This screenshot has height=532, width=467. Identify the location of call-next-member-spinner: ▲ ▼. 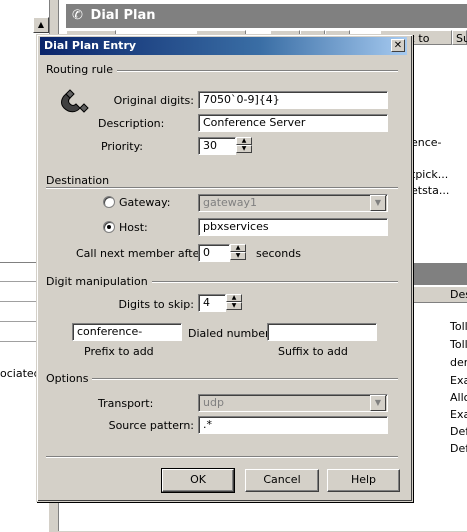
(238, 253).